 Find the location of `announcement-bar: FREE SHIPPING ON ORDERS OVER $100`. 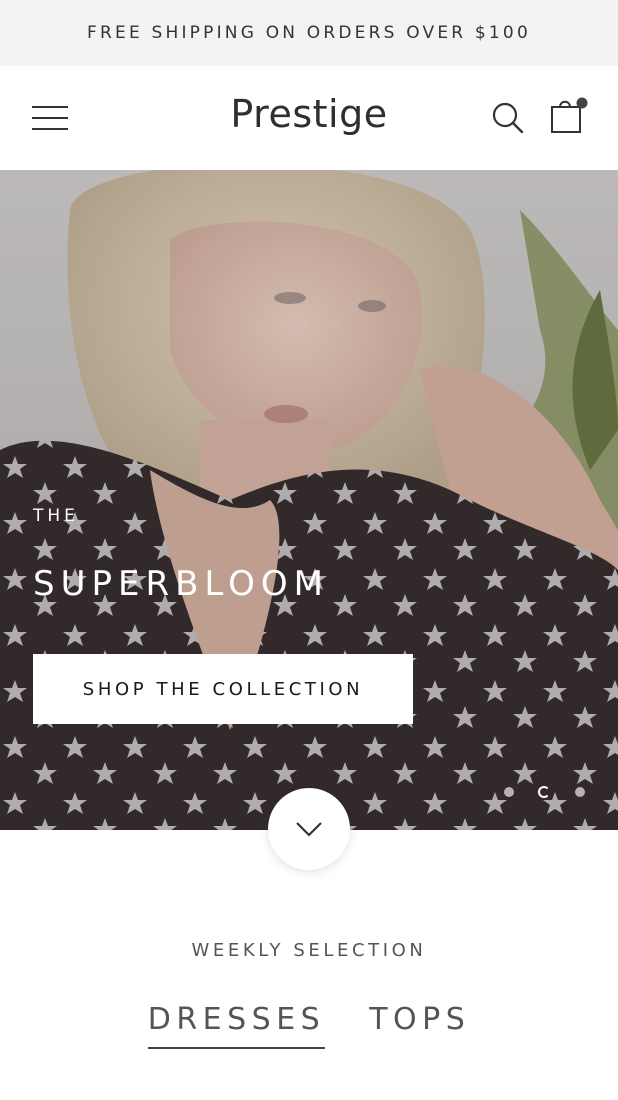

announcement-bar: FREE SHIPPING ON ORDERS OVER $100 is located at coordinates (309, 33).